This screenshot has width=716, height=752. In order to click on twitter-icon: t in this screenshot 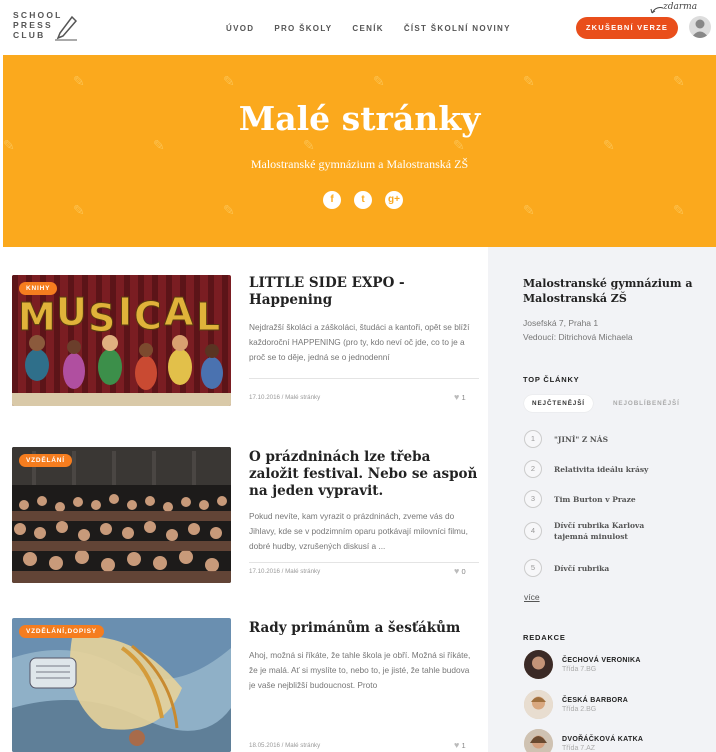, I will do `click(363, 200)`.